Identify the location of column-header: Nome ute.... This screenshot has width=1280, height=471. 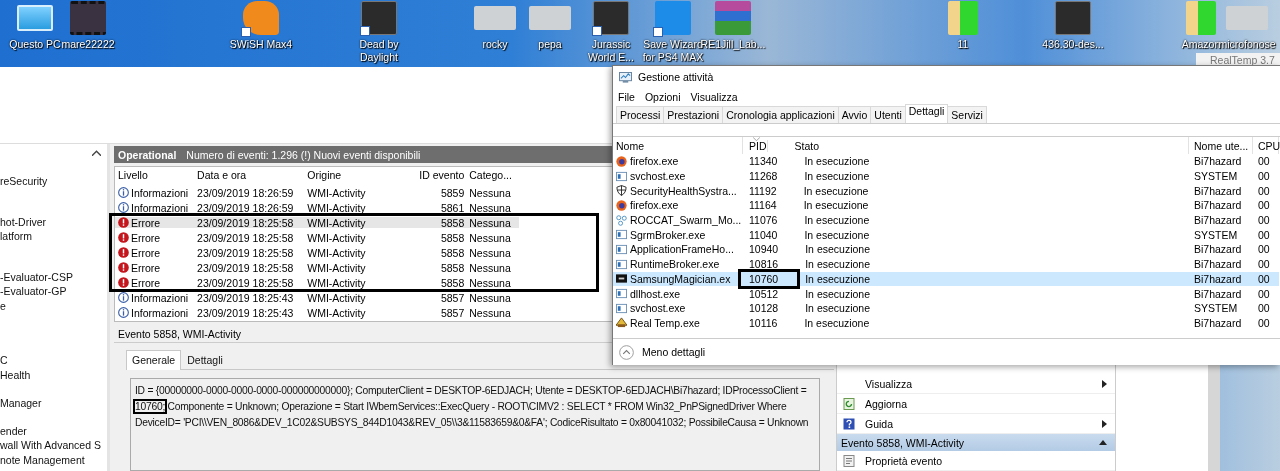
(1221, 145).